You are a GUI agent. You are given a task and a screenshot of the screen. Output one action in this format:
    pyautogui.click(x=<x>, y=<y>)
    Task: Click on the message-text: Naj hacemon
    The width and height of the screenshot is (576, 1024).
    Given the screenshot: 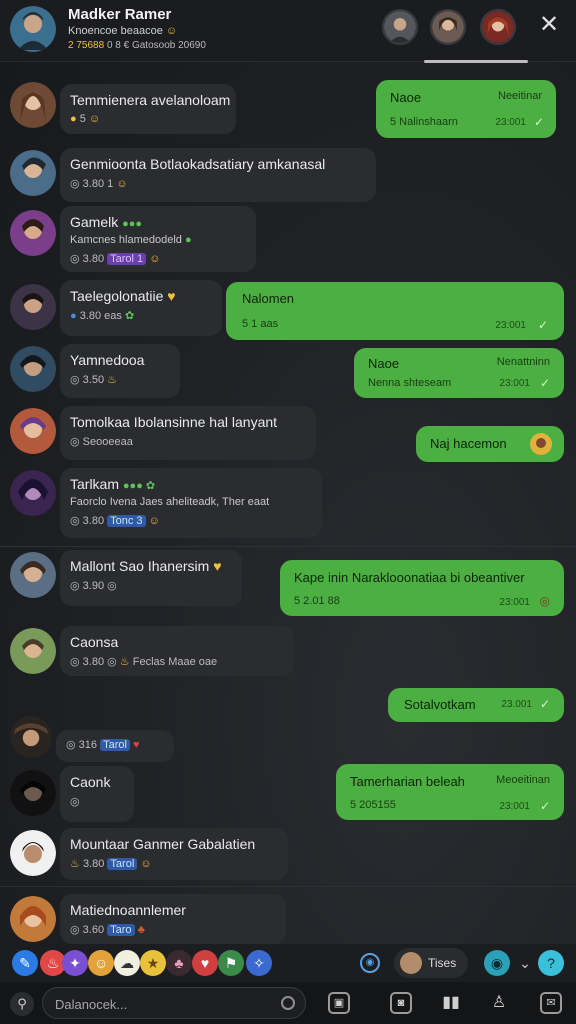 What is the action you would take?
    pyautogui.click(x=468, y=443)
    